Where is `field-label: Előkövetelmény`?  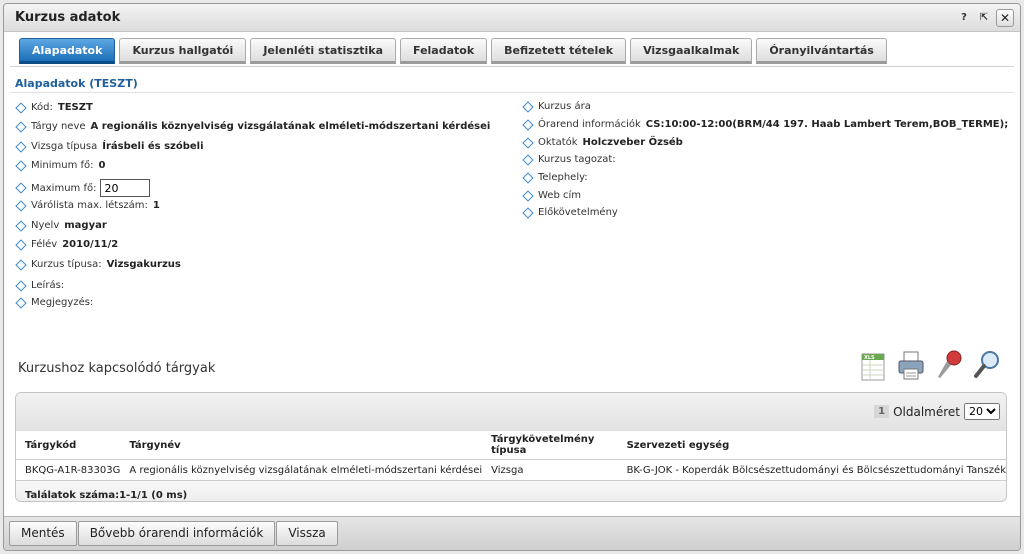
field-label: Előkövetelmény is located at coordinates (578, 212).